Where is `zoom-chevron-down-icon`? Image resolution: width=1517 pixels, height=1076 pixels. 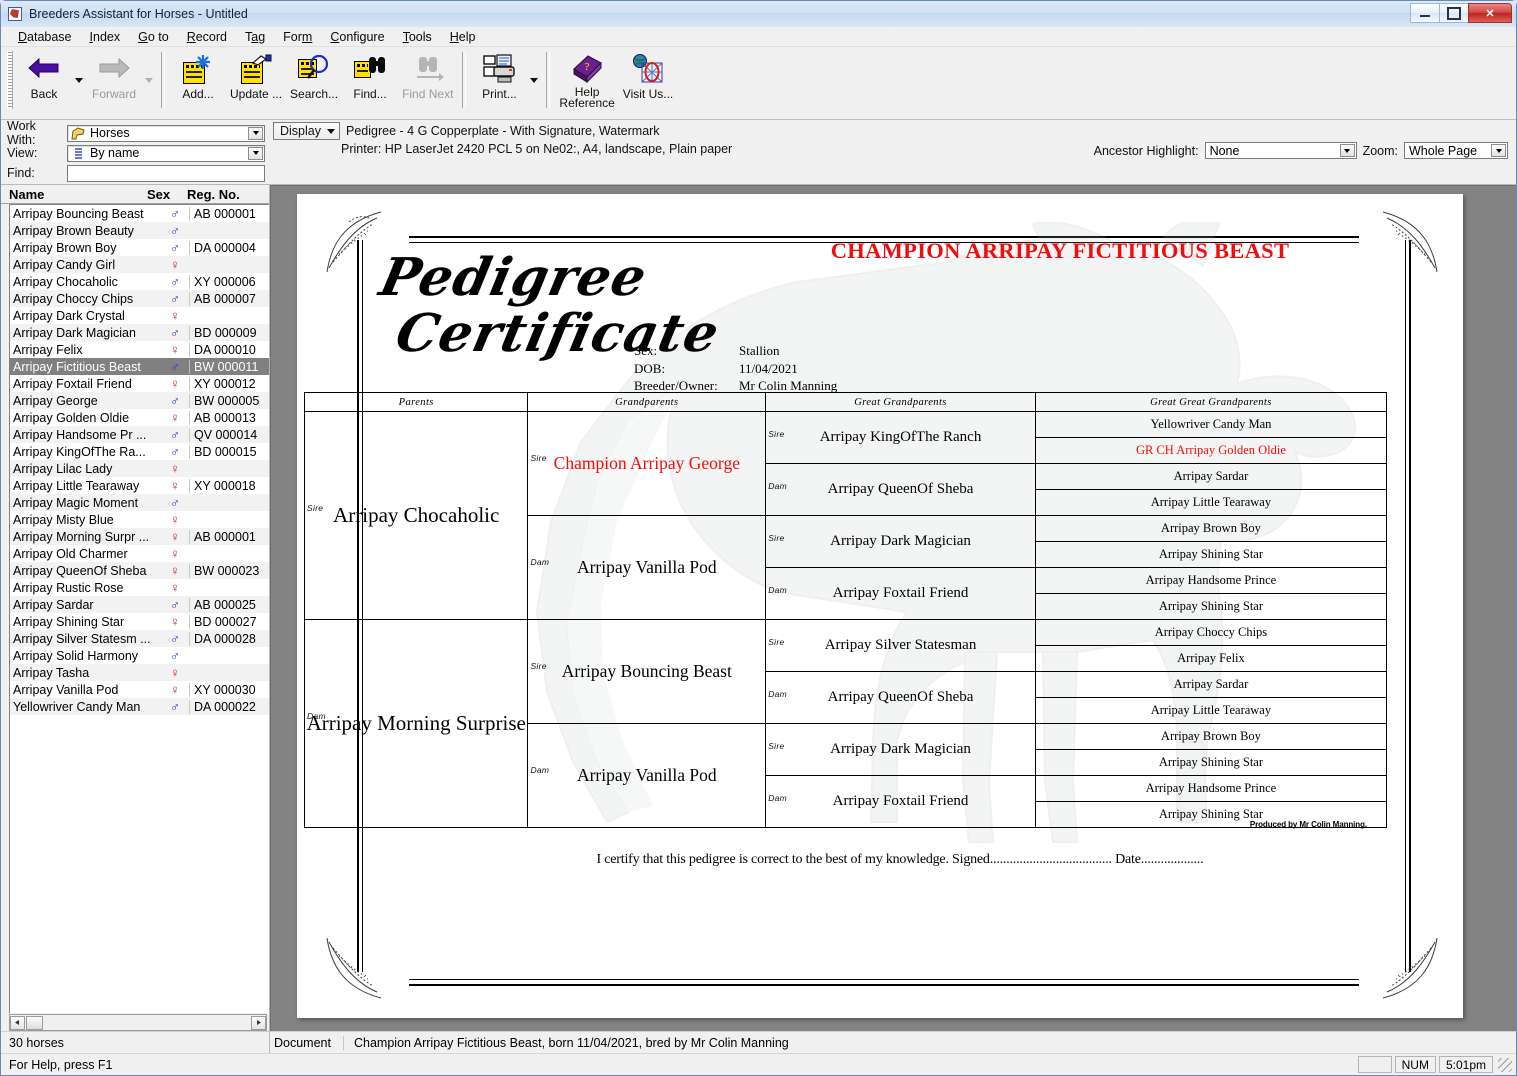 zoom-chevron-down-icon is located at coordinates (1498, 150).